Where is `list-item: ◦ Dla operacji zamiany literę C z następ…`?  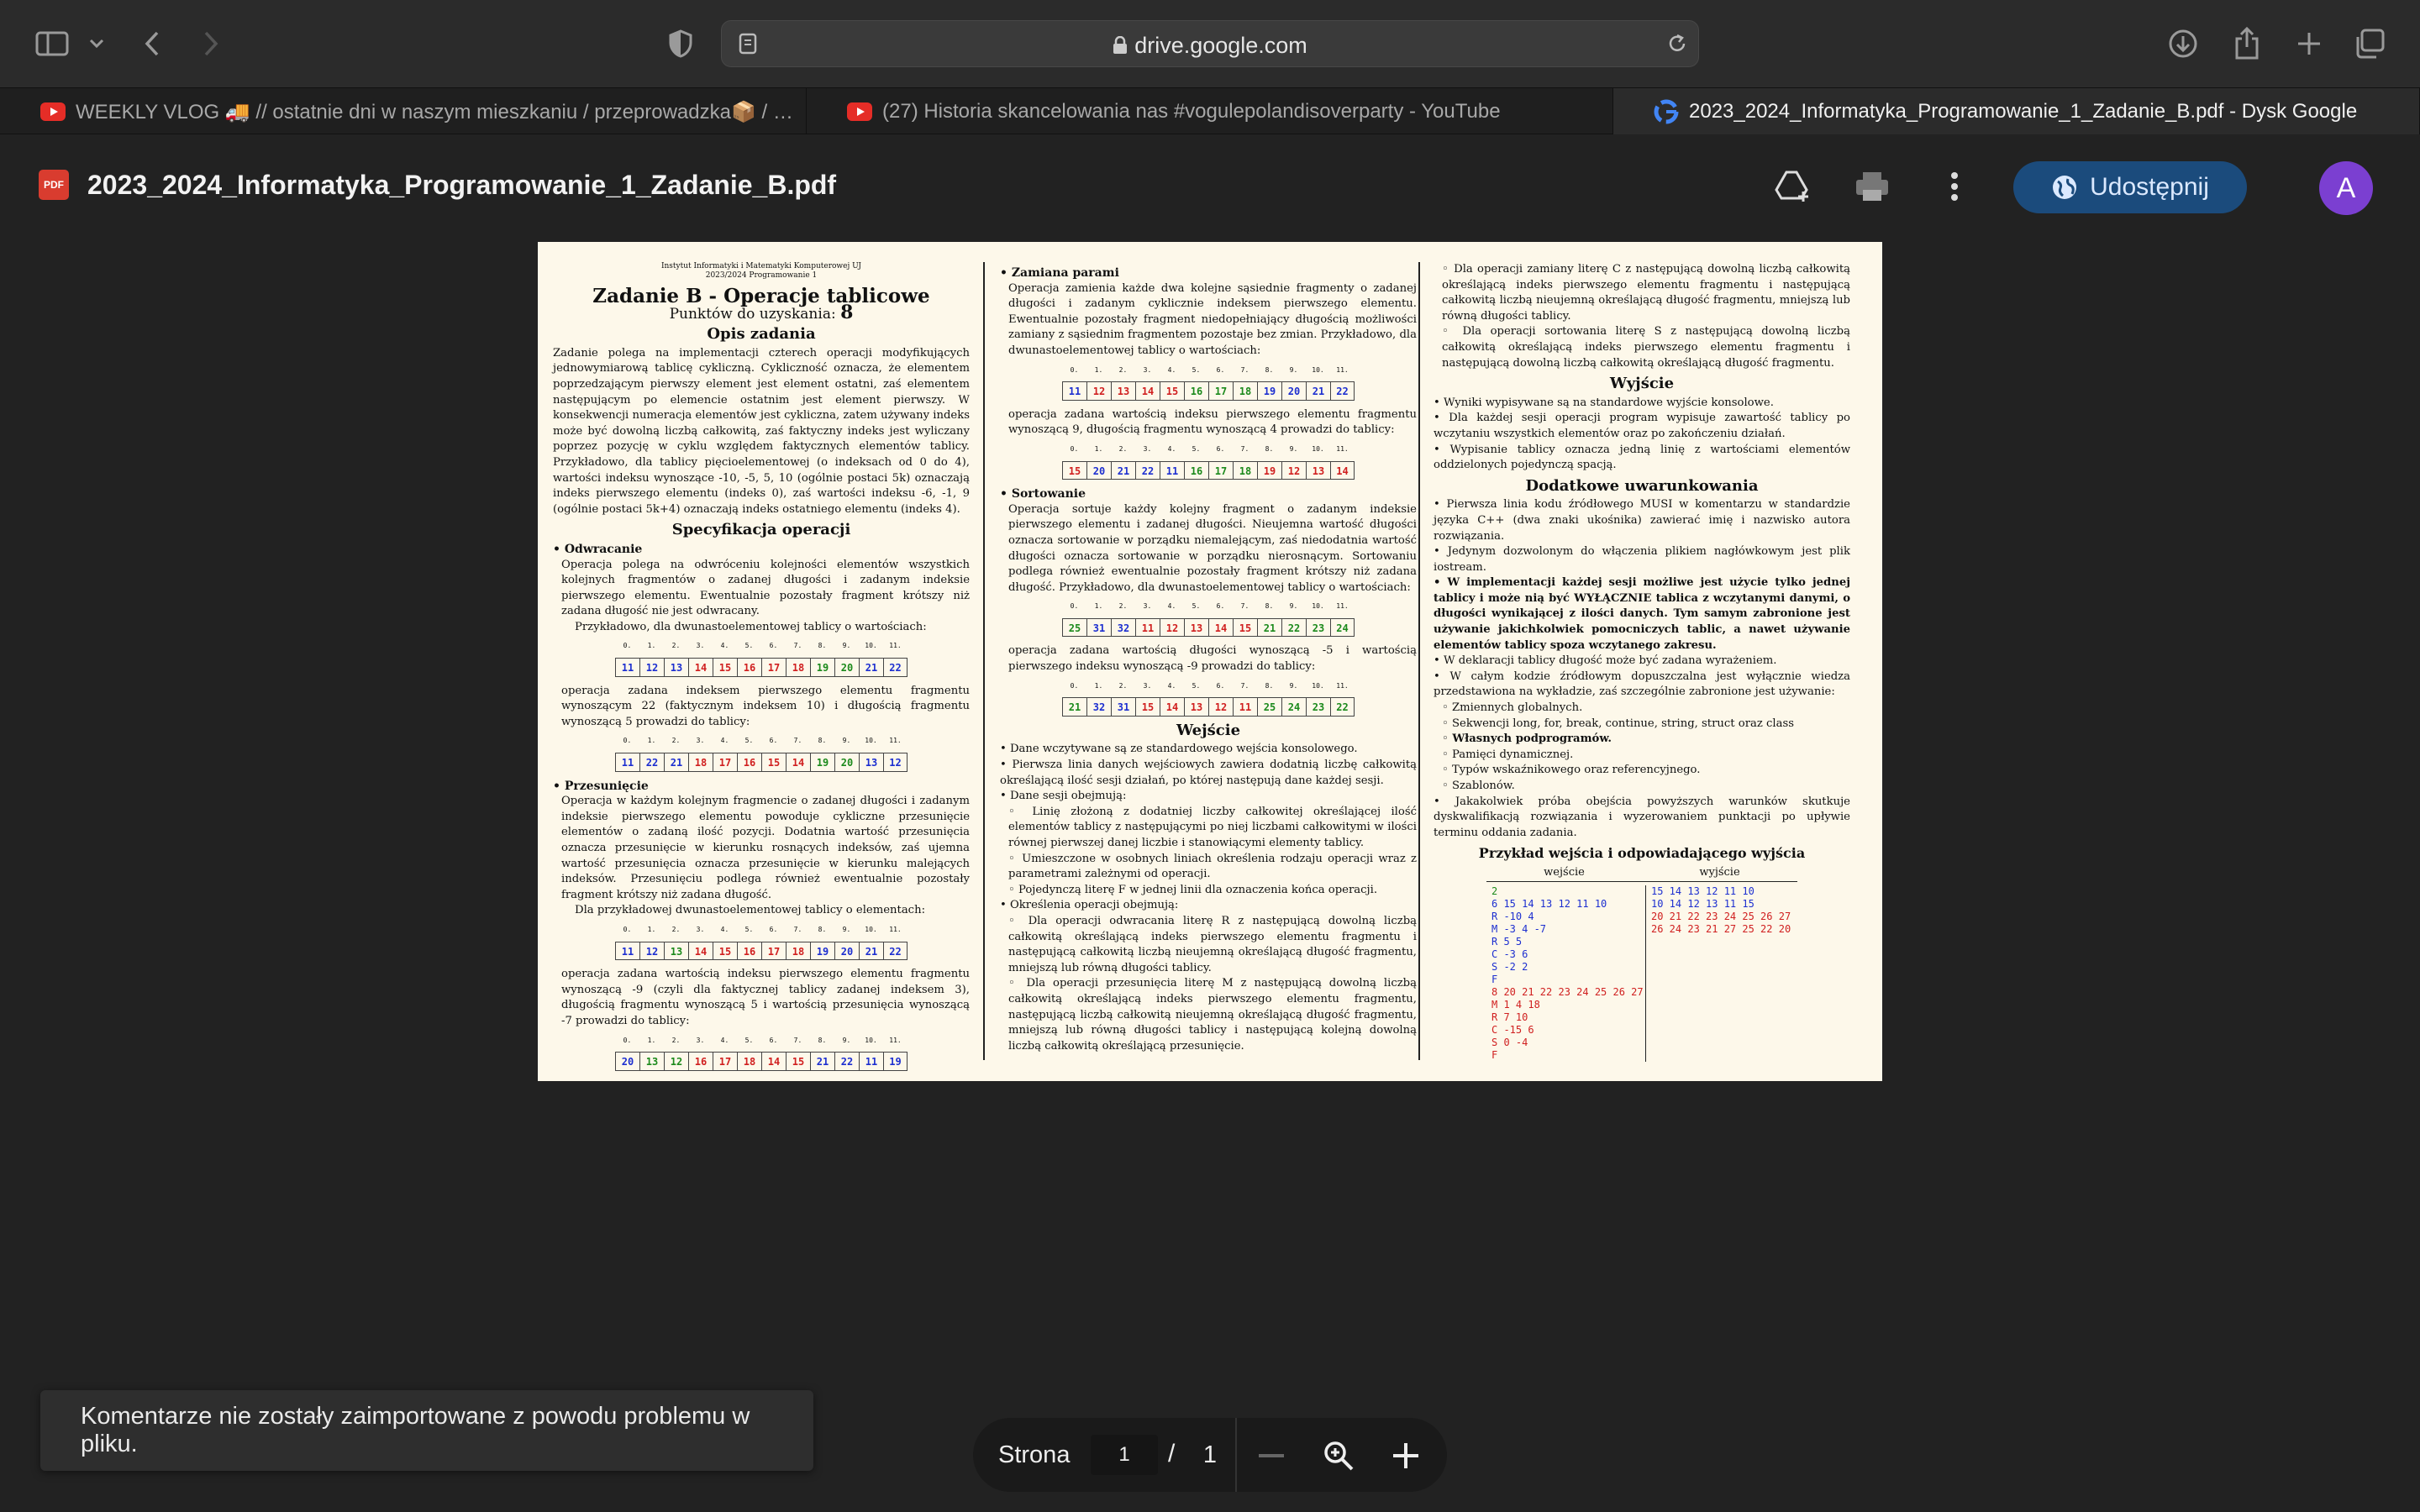 list-item: ◦ Dla operacji zamiany literę C z następ… is located at coordinates (1646, 293).